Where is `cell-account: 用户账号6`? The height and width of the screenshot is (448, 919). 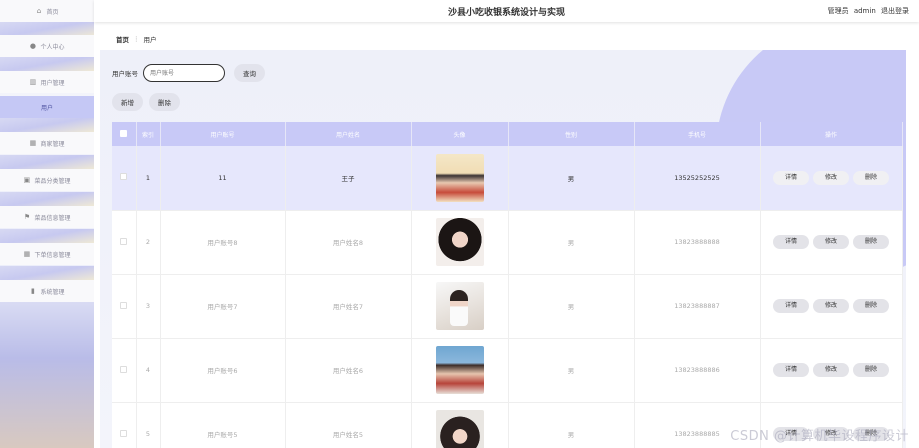
cell-account: 用户账号6 is located at coordinates (223, 370).